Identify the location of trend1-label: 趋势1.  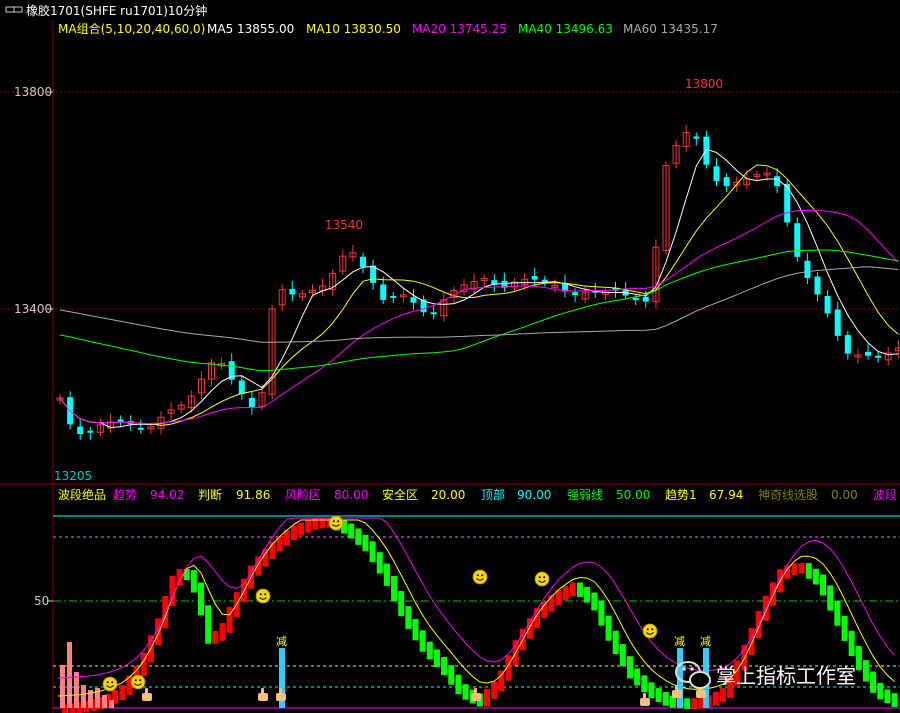
(681, 495).